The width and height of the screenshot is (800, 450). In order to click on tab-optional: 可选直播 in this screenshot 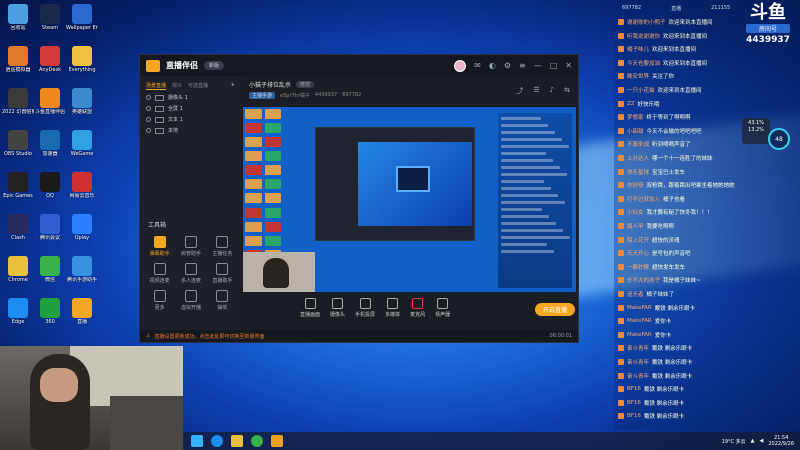, I will do `click(198, 86)`.